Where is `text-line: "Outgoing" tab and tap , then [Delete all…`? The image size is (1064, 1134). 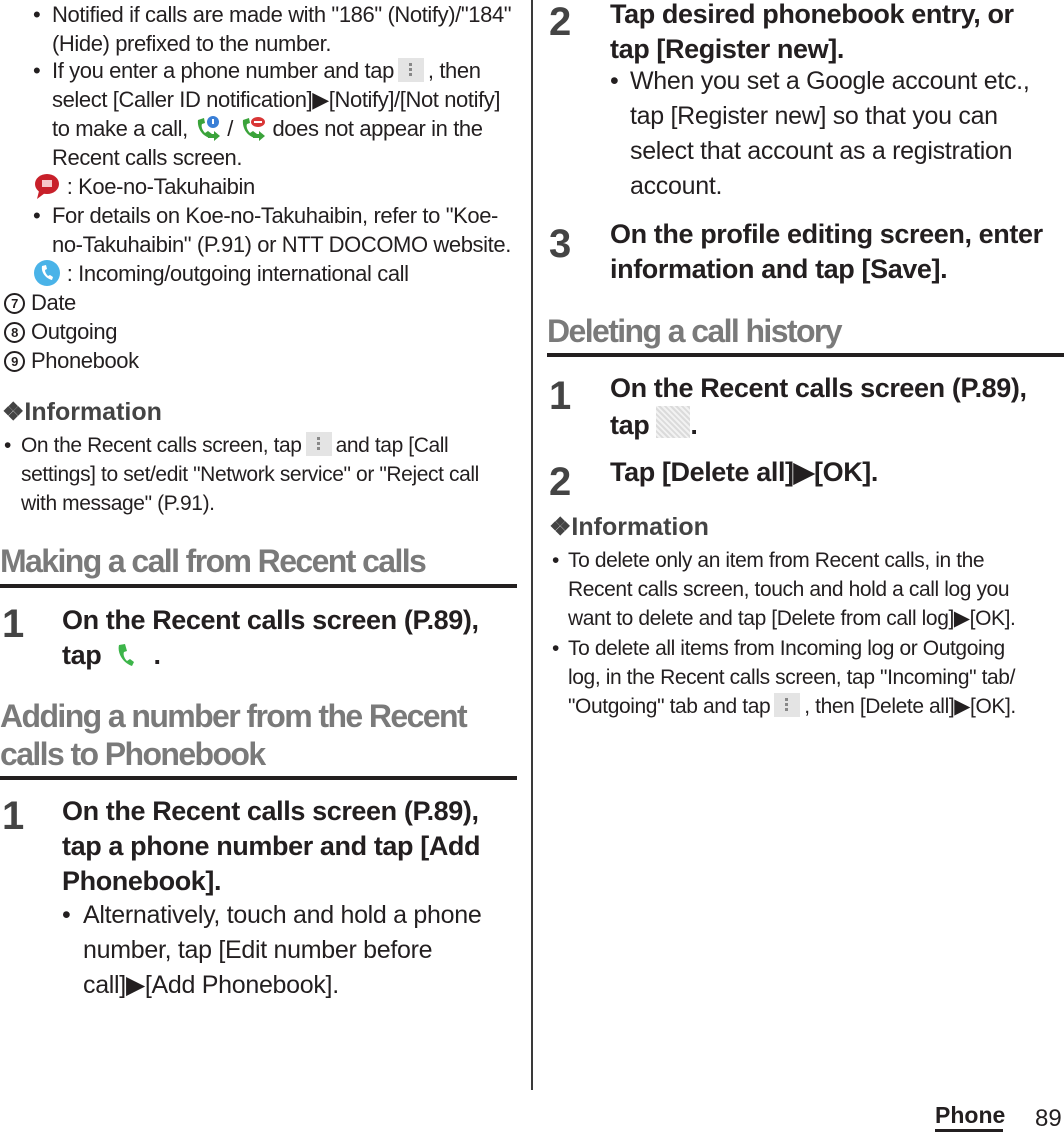
text-line: "Outgoing" tab and tap , then [Delete all… is located at coordinates (816, 706).